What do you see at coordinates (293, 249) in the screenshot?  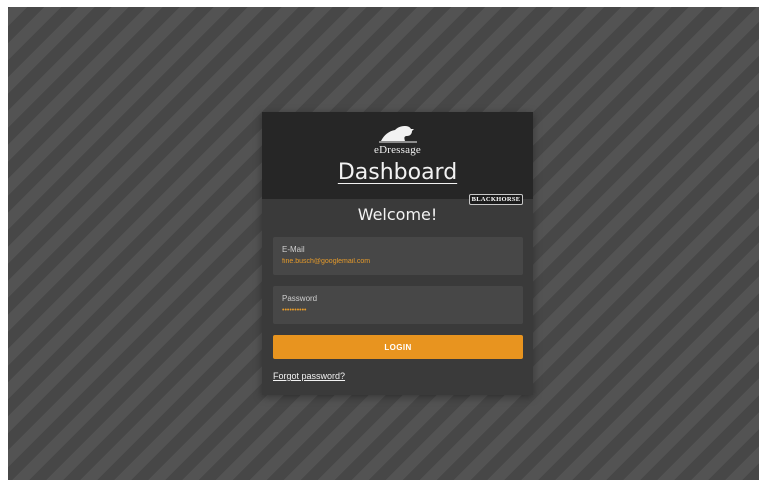 I see `email-label: E-Mail` at bounding box center [293, 249].